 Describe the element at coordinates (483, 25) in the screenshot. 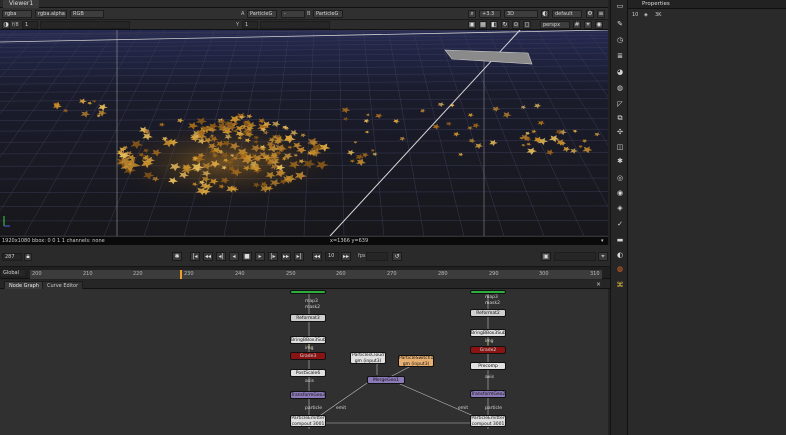

I see `checker-icon: ▦` at that location.